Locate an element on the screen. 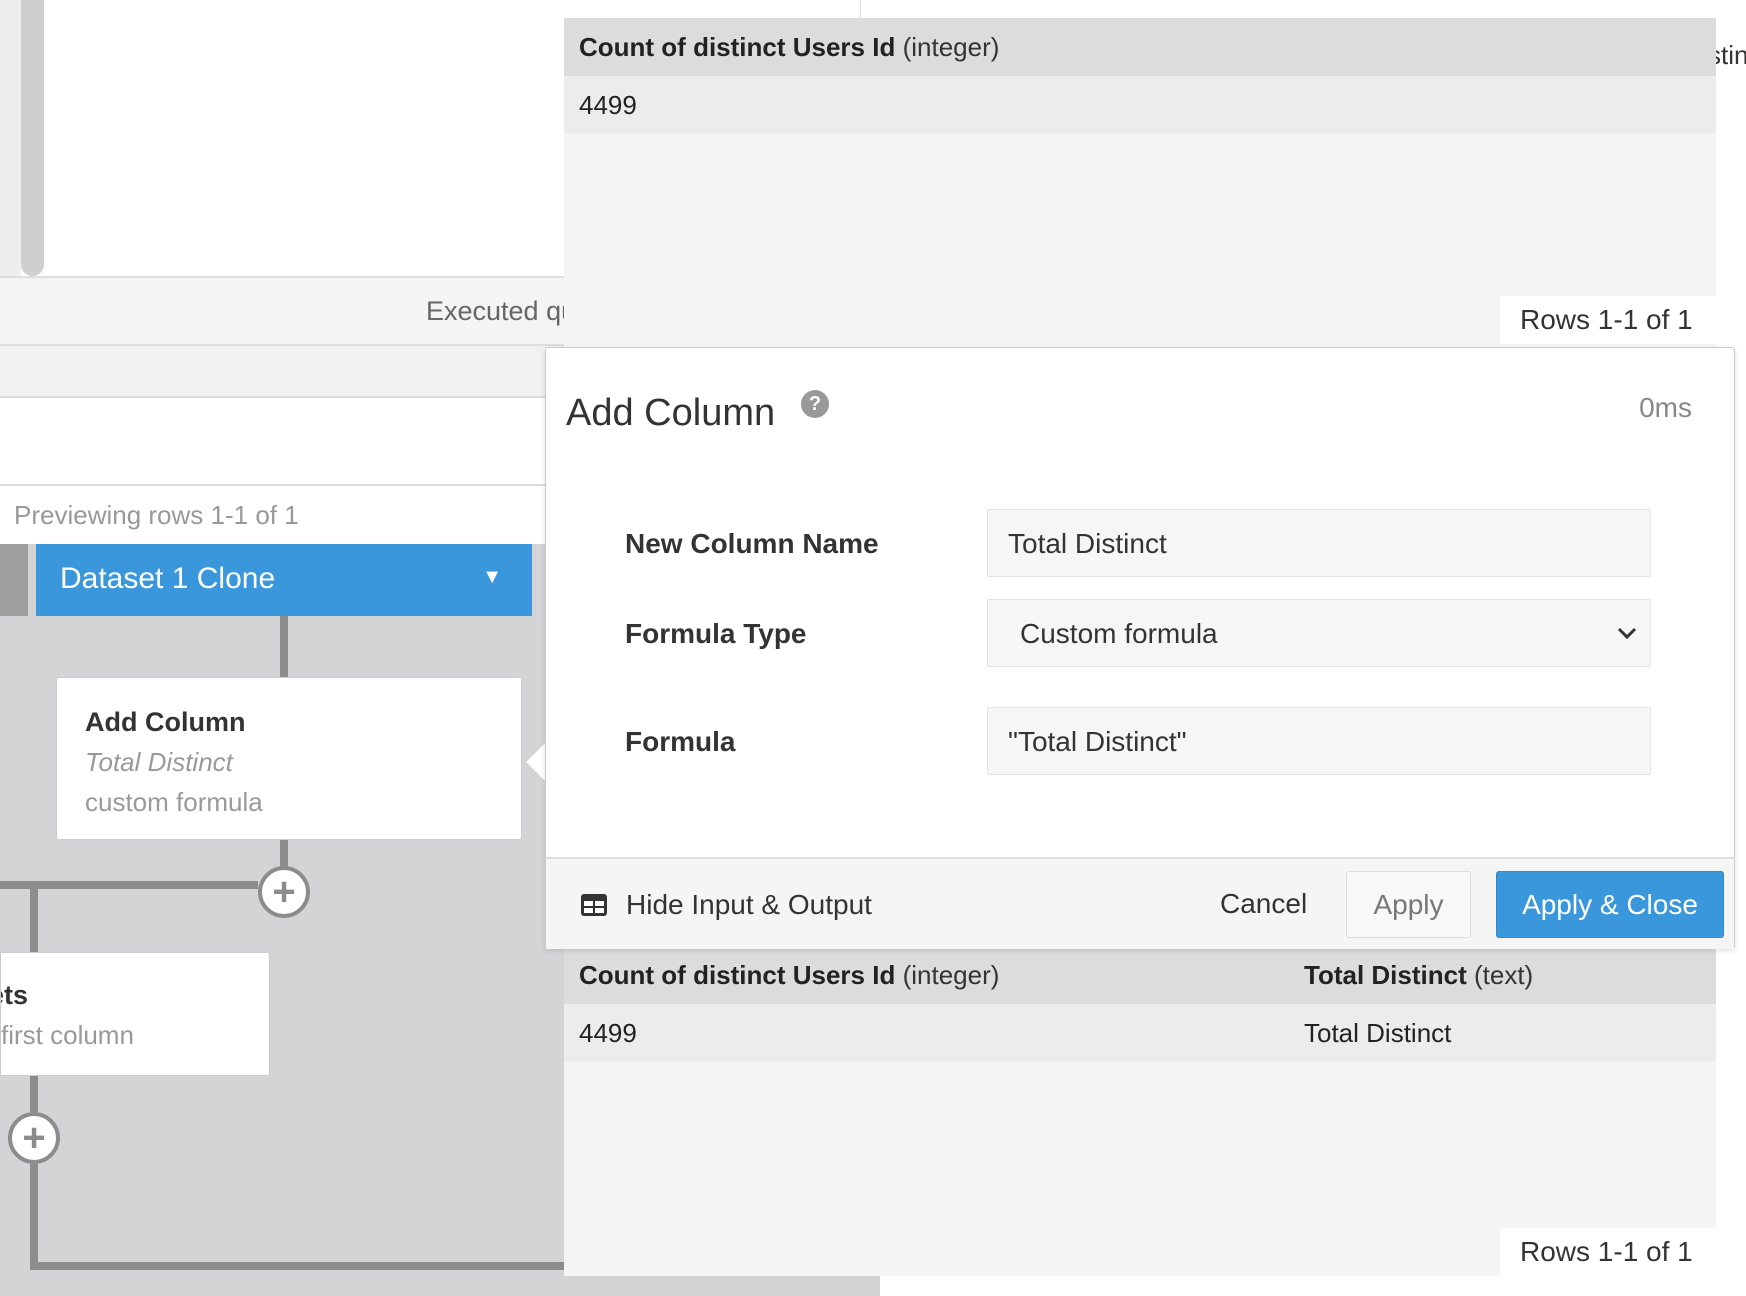 The width and height of the screenshot is (1746, 1296). step-detail: first column is located at coordinates (67, 1035).